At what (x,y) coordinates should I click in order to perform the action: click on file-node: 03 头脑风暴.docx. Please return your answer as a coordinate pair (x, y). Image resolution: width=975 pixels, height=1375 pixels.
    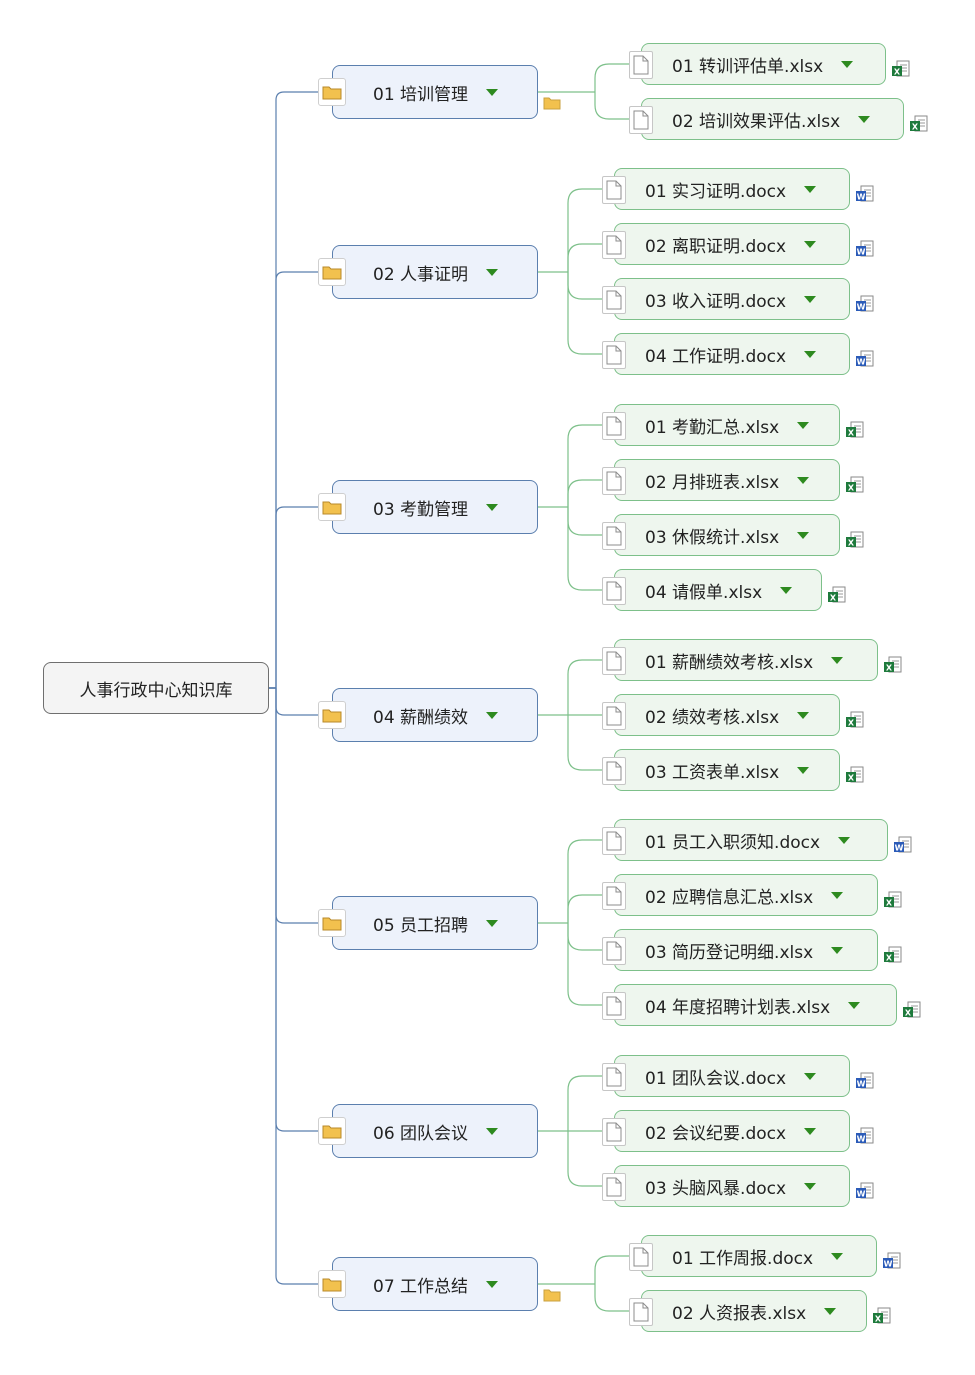
    Looking at the image, I should click on (726, 1186).